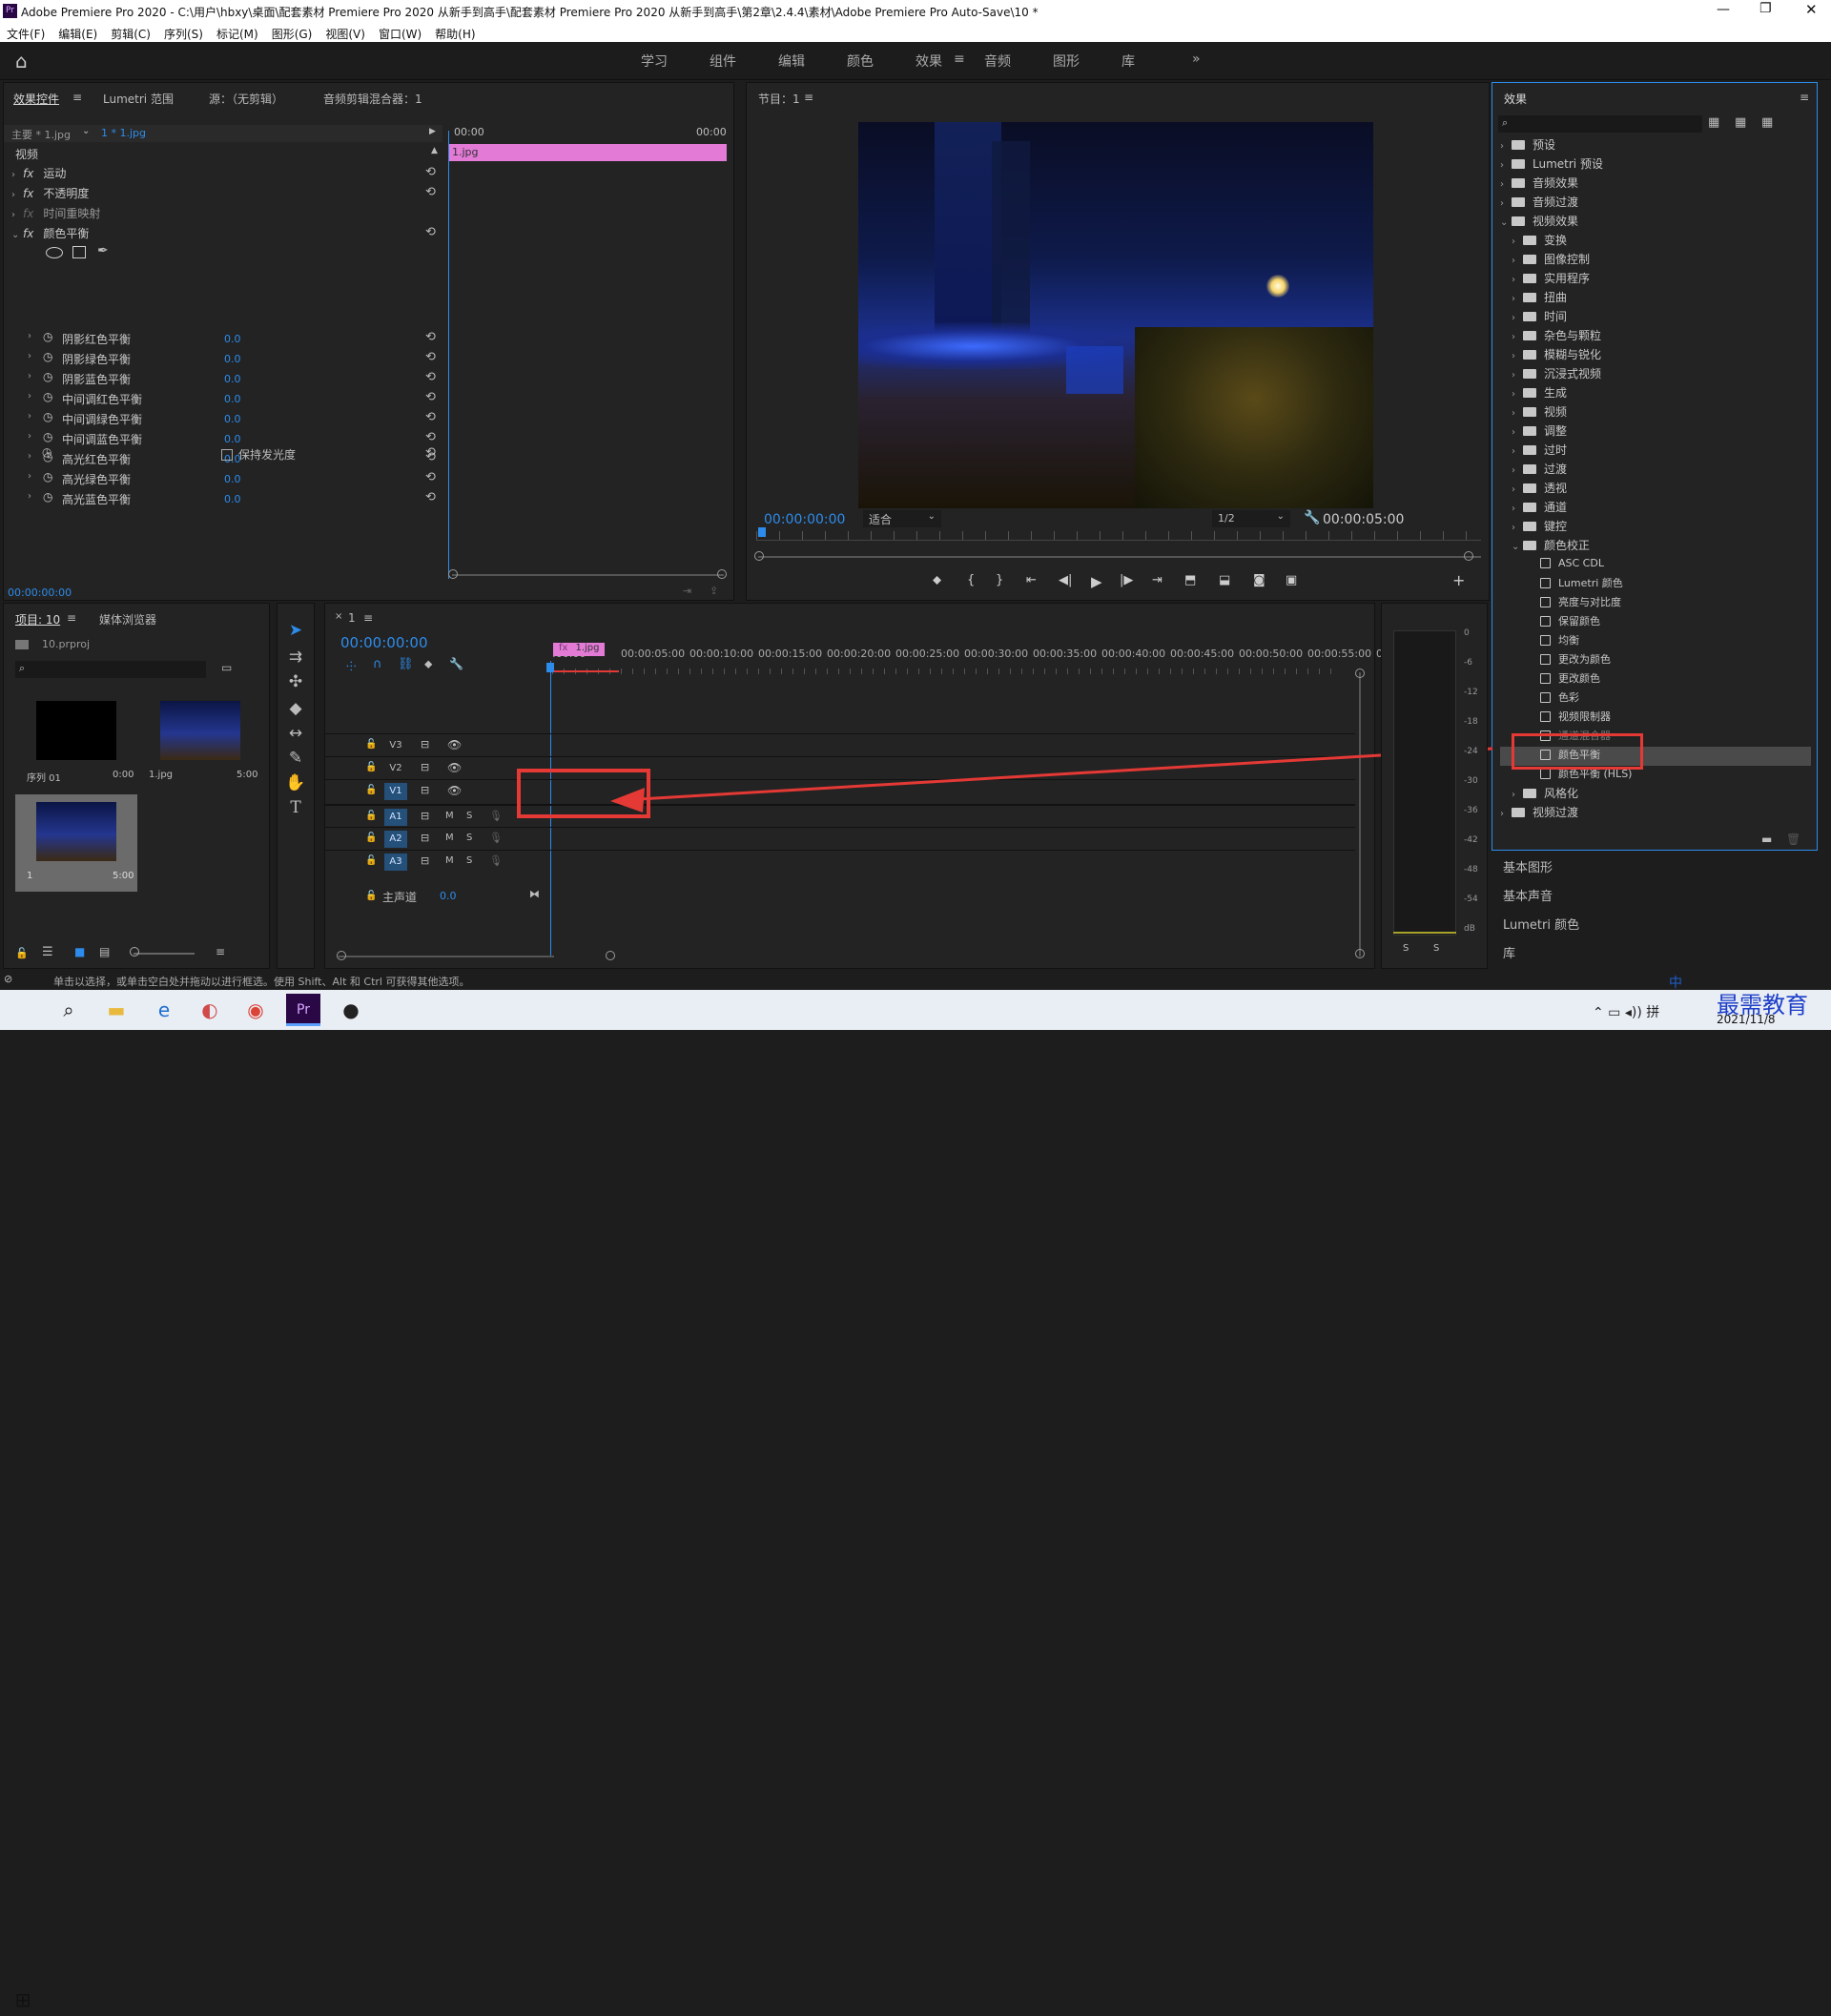 This screenshot has width=1831, height=2016. What do you see at coordinates (1065, 580) in the screenshot?
I see `step-back-icon: ◀|` at bounding box center [1065, 580].